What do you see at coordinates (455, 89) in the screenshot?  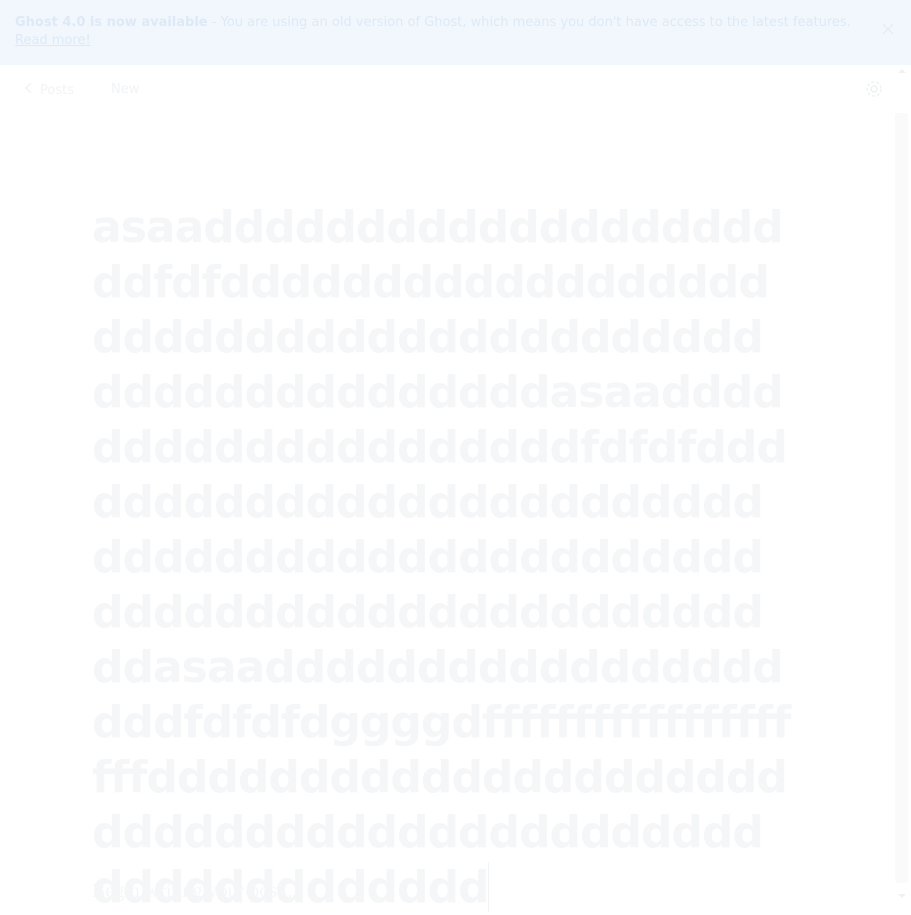 I see `editor-header: Posts New` at bounding box center [455, 89].